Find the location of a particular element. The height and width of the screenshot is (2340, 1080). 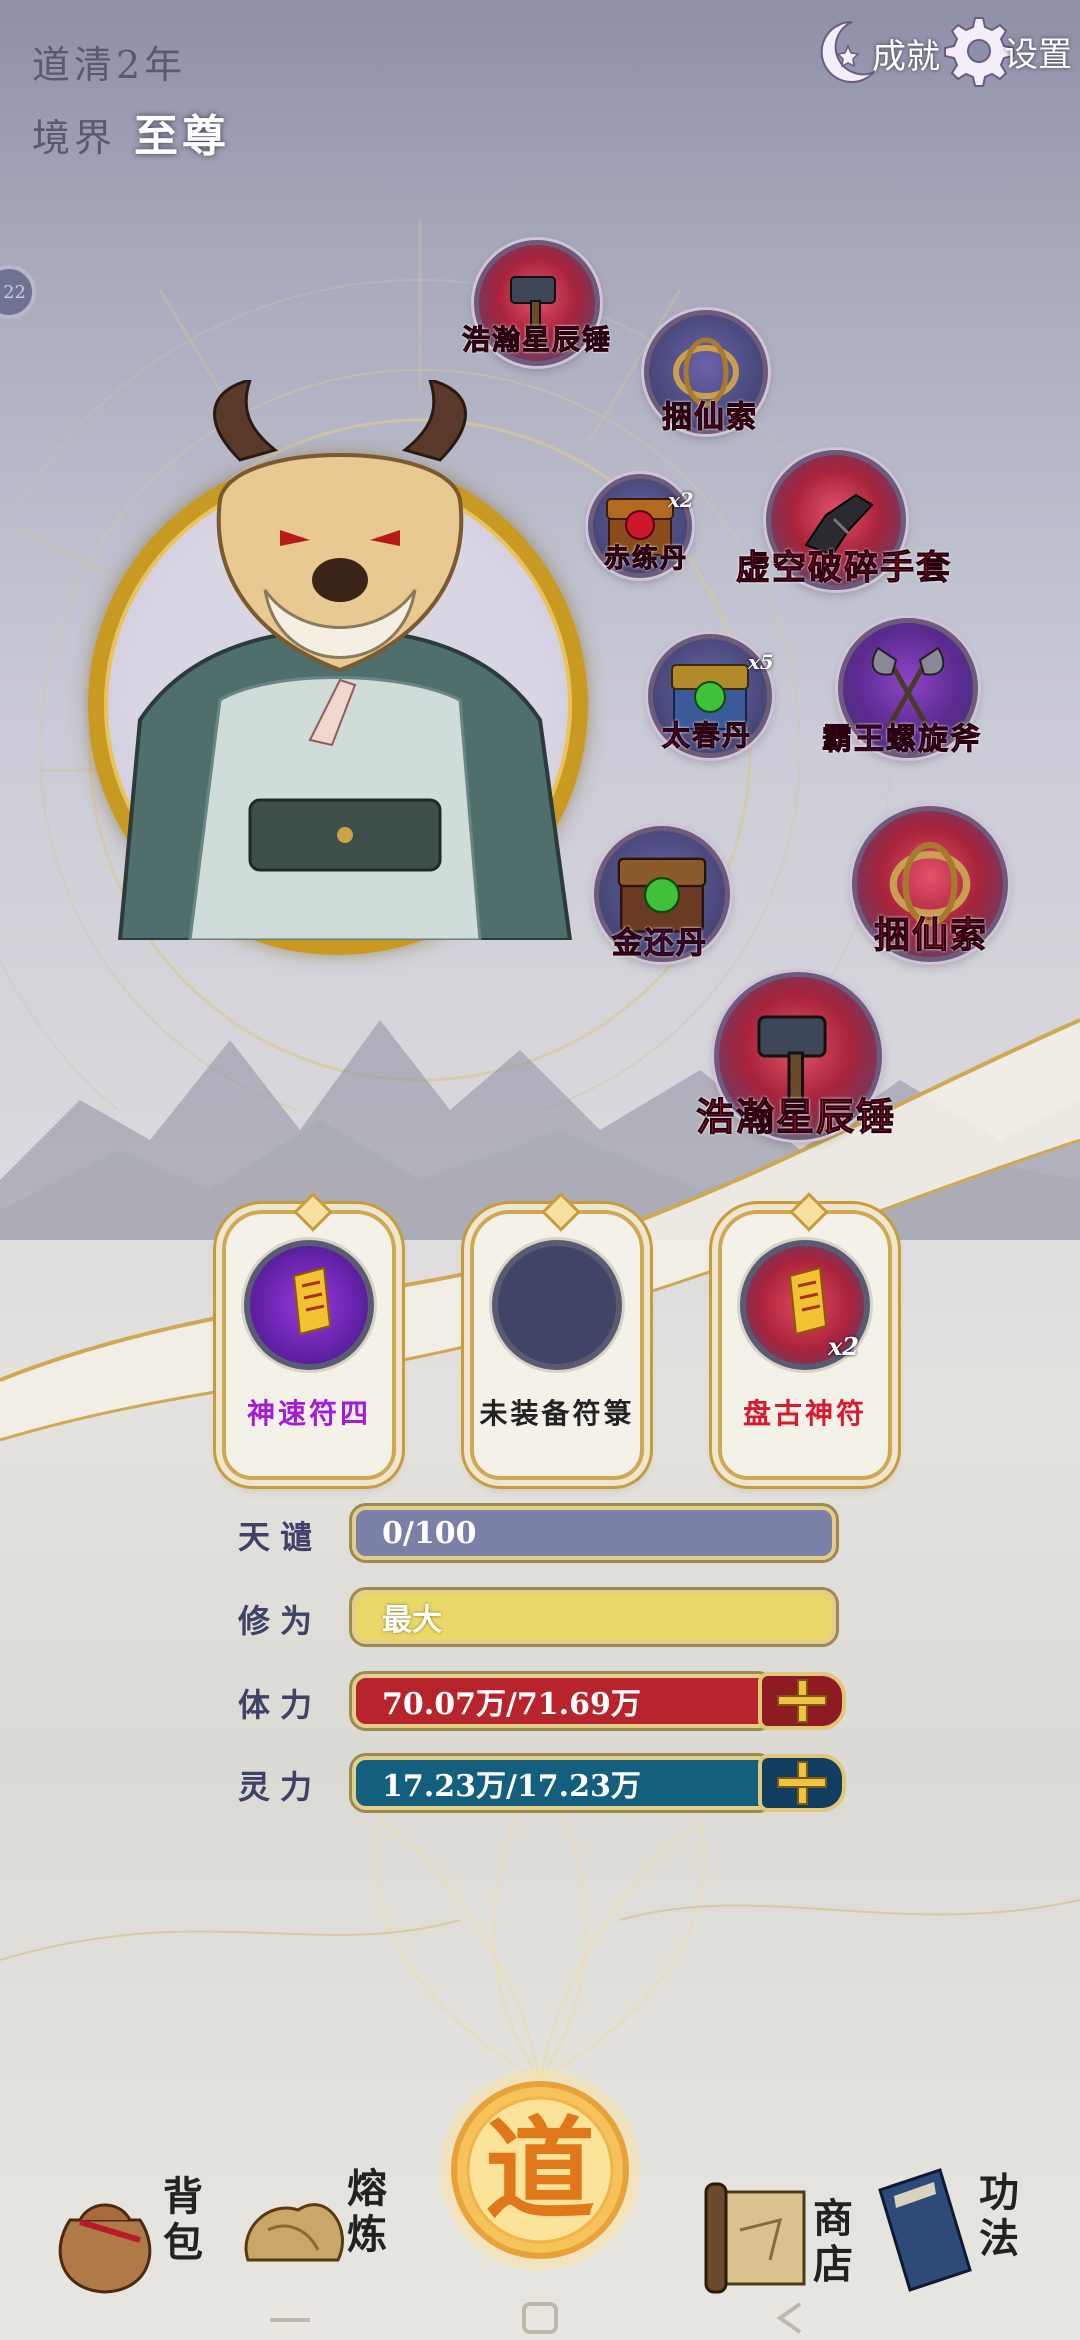

nav-shop: 商店 is located at coordinates (780, 2240).